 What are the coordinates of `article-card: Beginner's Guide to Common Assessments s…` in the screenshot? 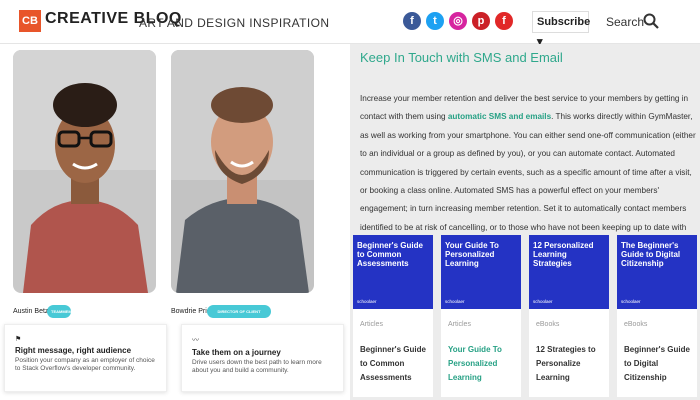 It's located at (393, 316).